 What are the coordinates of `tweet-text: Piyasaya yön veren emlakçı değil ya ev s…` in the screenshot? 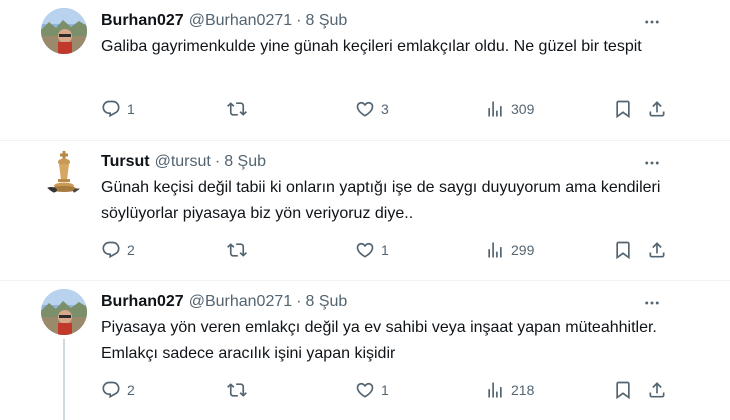 It's located at (379, 340).